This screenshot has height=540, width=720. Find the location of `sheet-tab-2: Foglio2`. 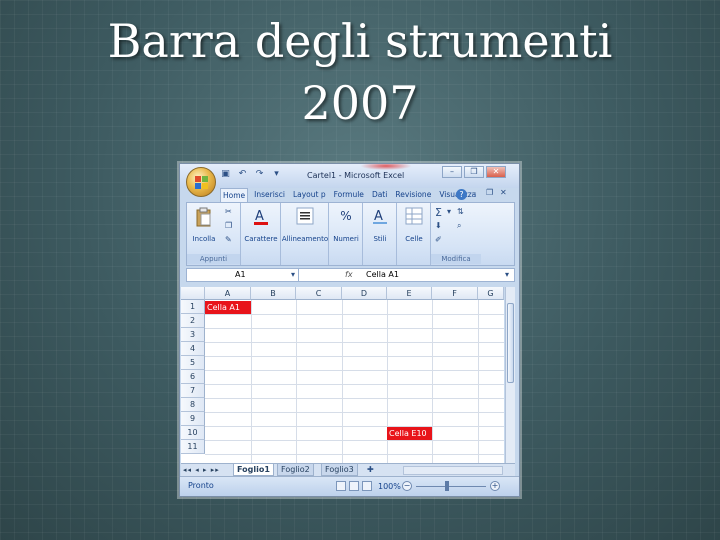

sheet-tab-2: Foglio2 is located at coordinates (295, 470).